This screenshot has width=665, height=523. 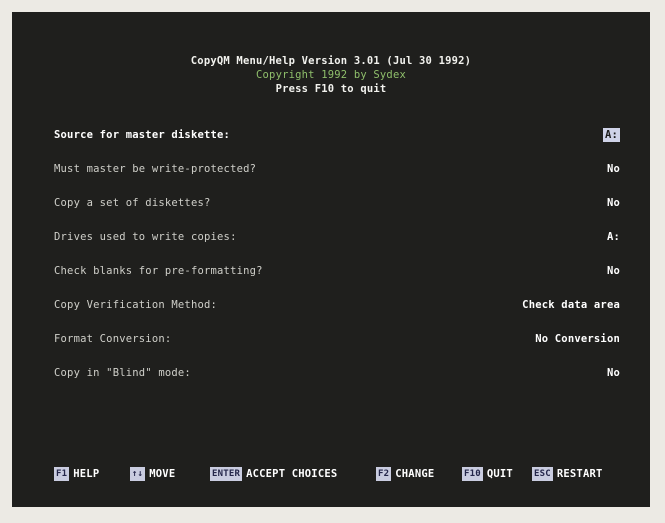 I want to click on f1-keycap: F1, so click(x=62, y=474).